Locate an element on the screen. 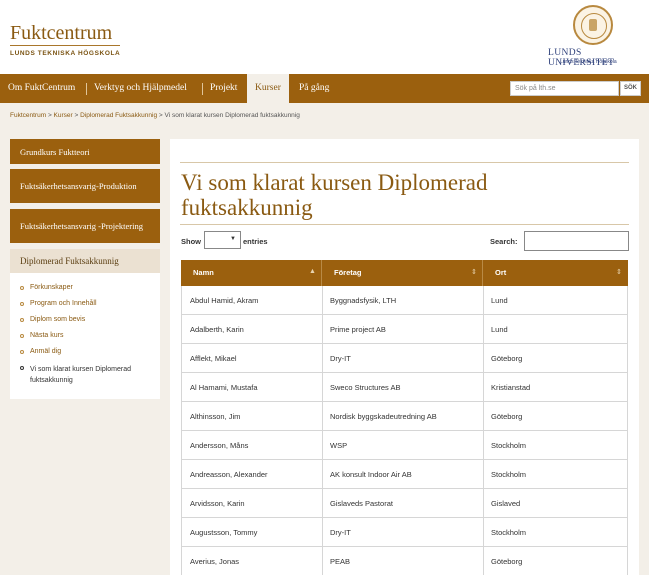 The width and height of the screenshot is (649, 575). nav-item-om-fuktcentrum: Om FuktCentrum is located at coordinates (41, 88).